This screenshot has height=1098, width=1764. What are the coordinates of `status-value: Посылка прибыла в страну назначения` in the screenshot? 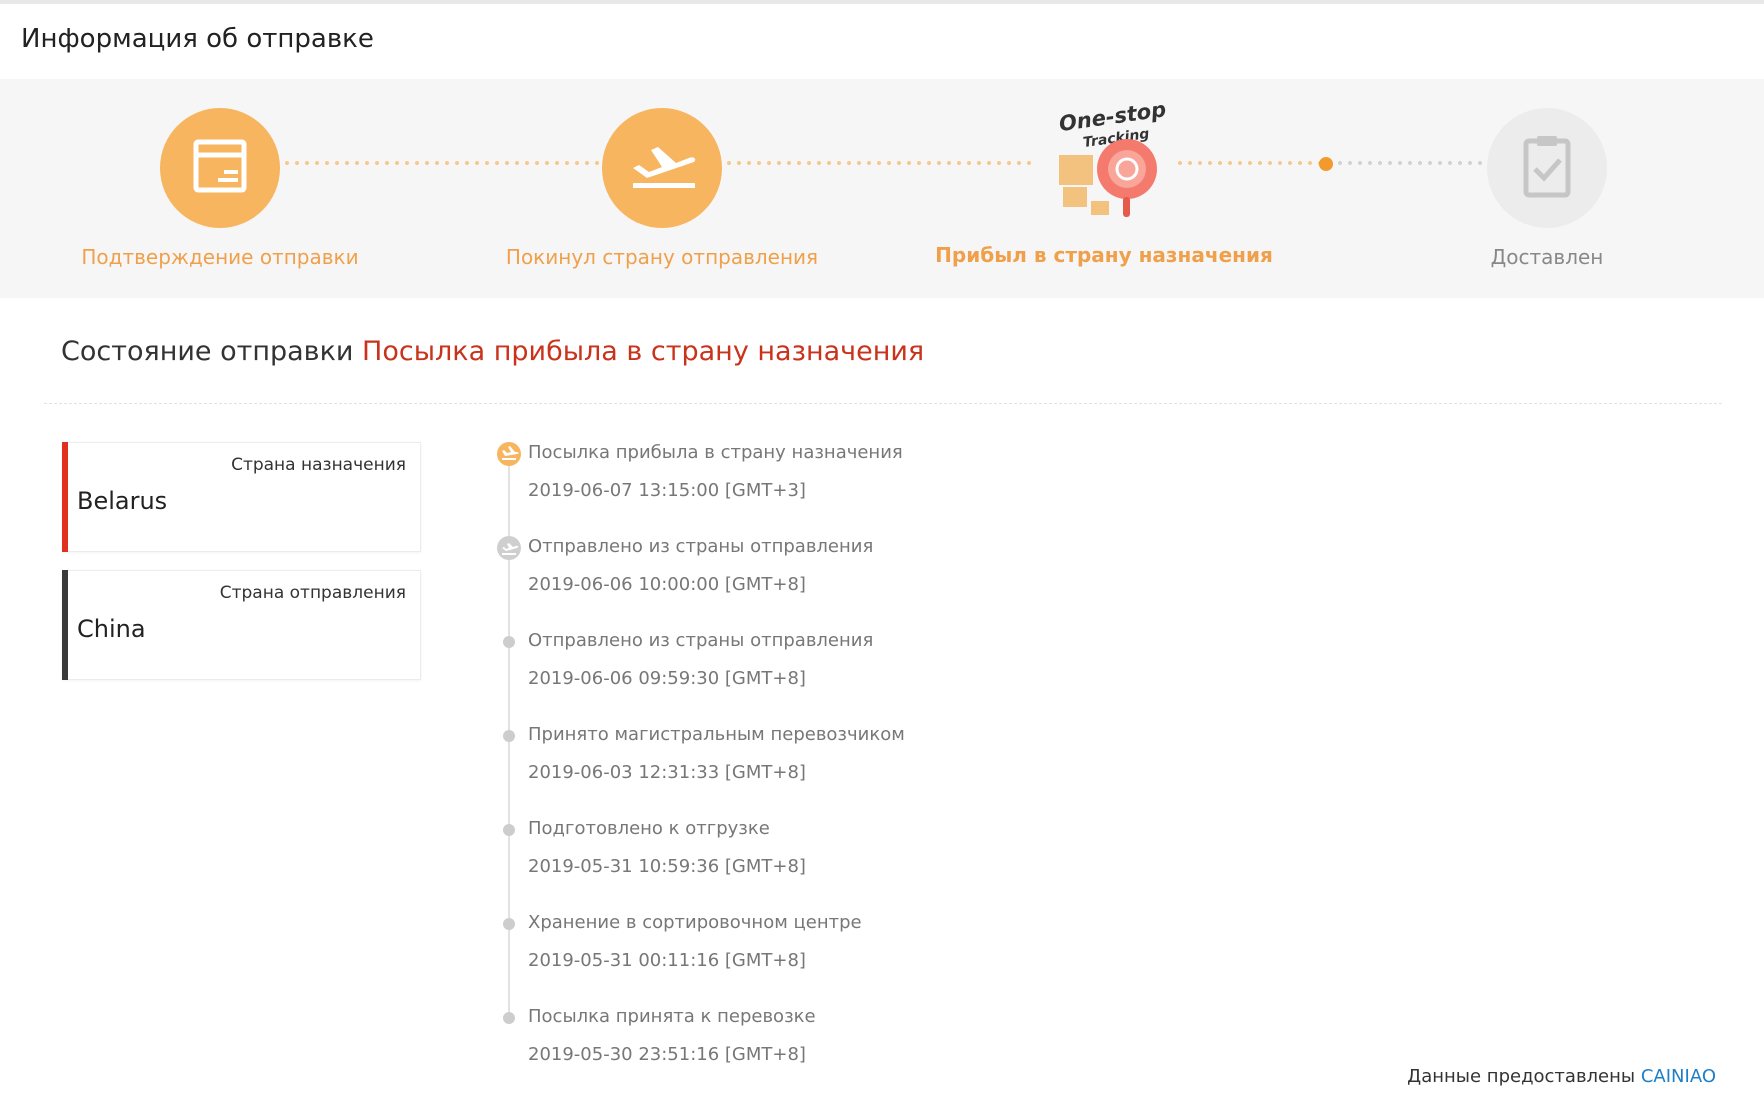 It's located at (643, 351).